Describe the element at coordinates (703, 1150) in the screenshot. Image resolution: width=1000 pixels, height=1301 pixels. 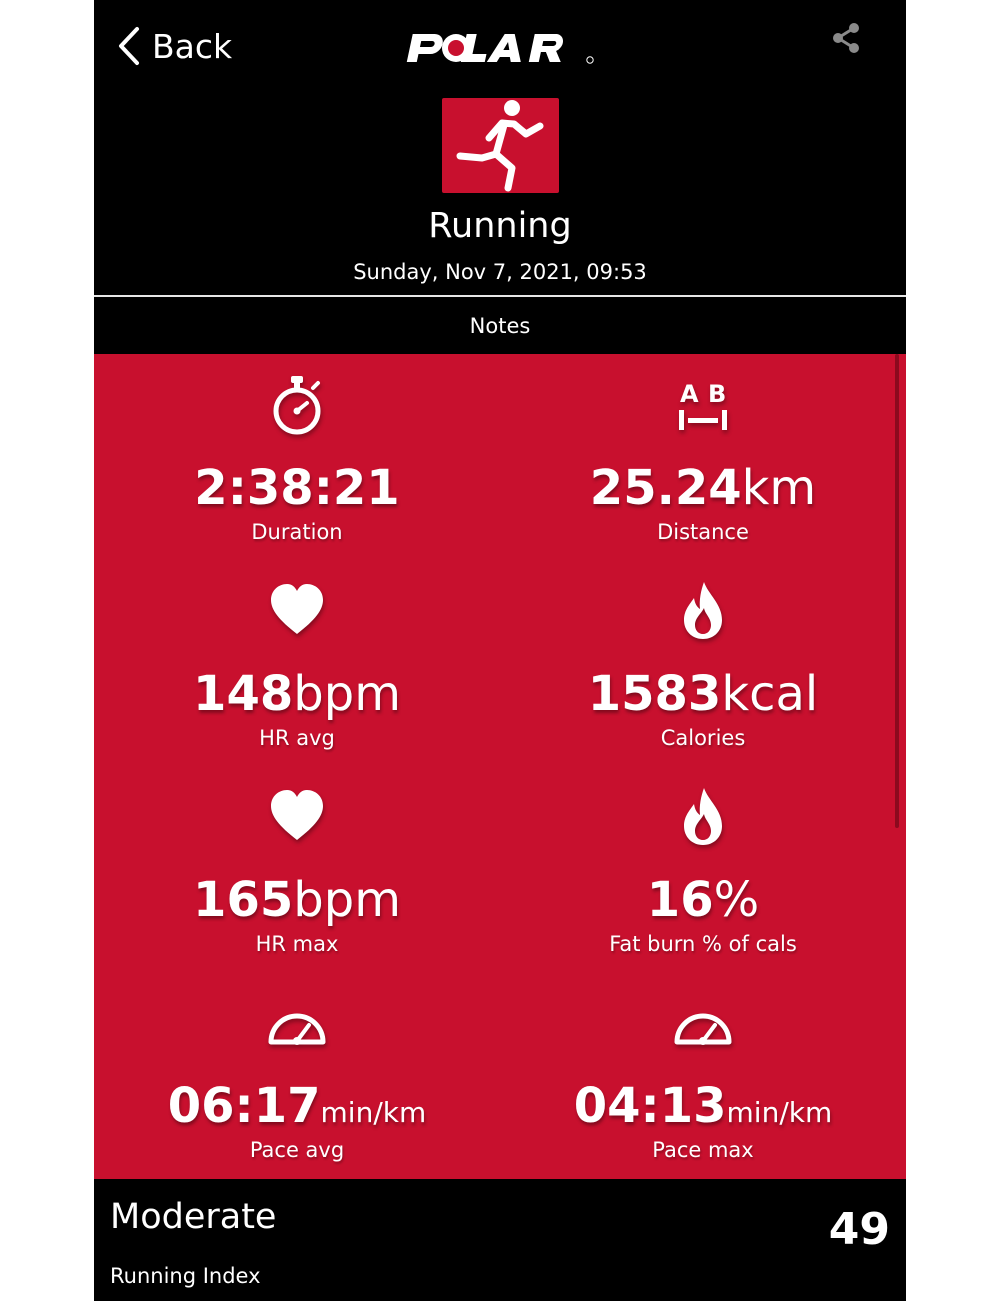
I see `stat-label: Pace max` at that location.